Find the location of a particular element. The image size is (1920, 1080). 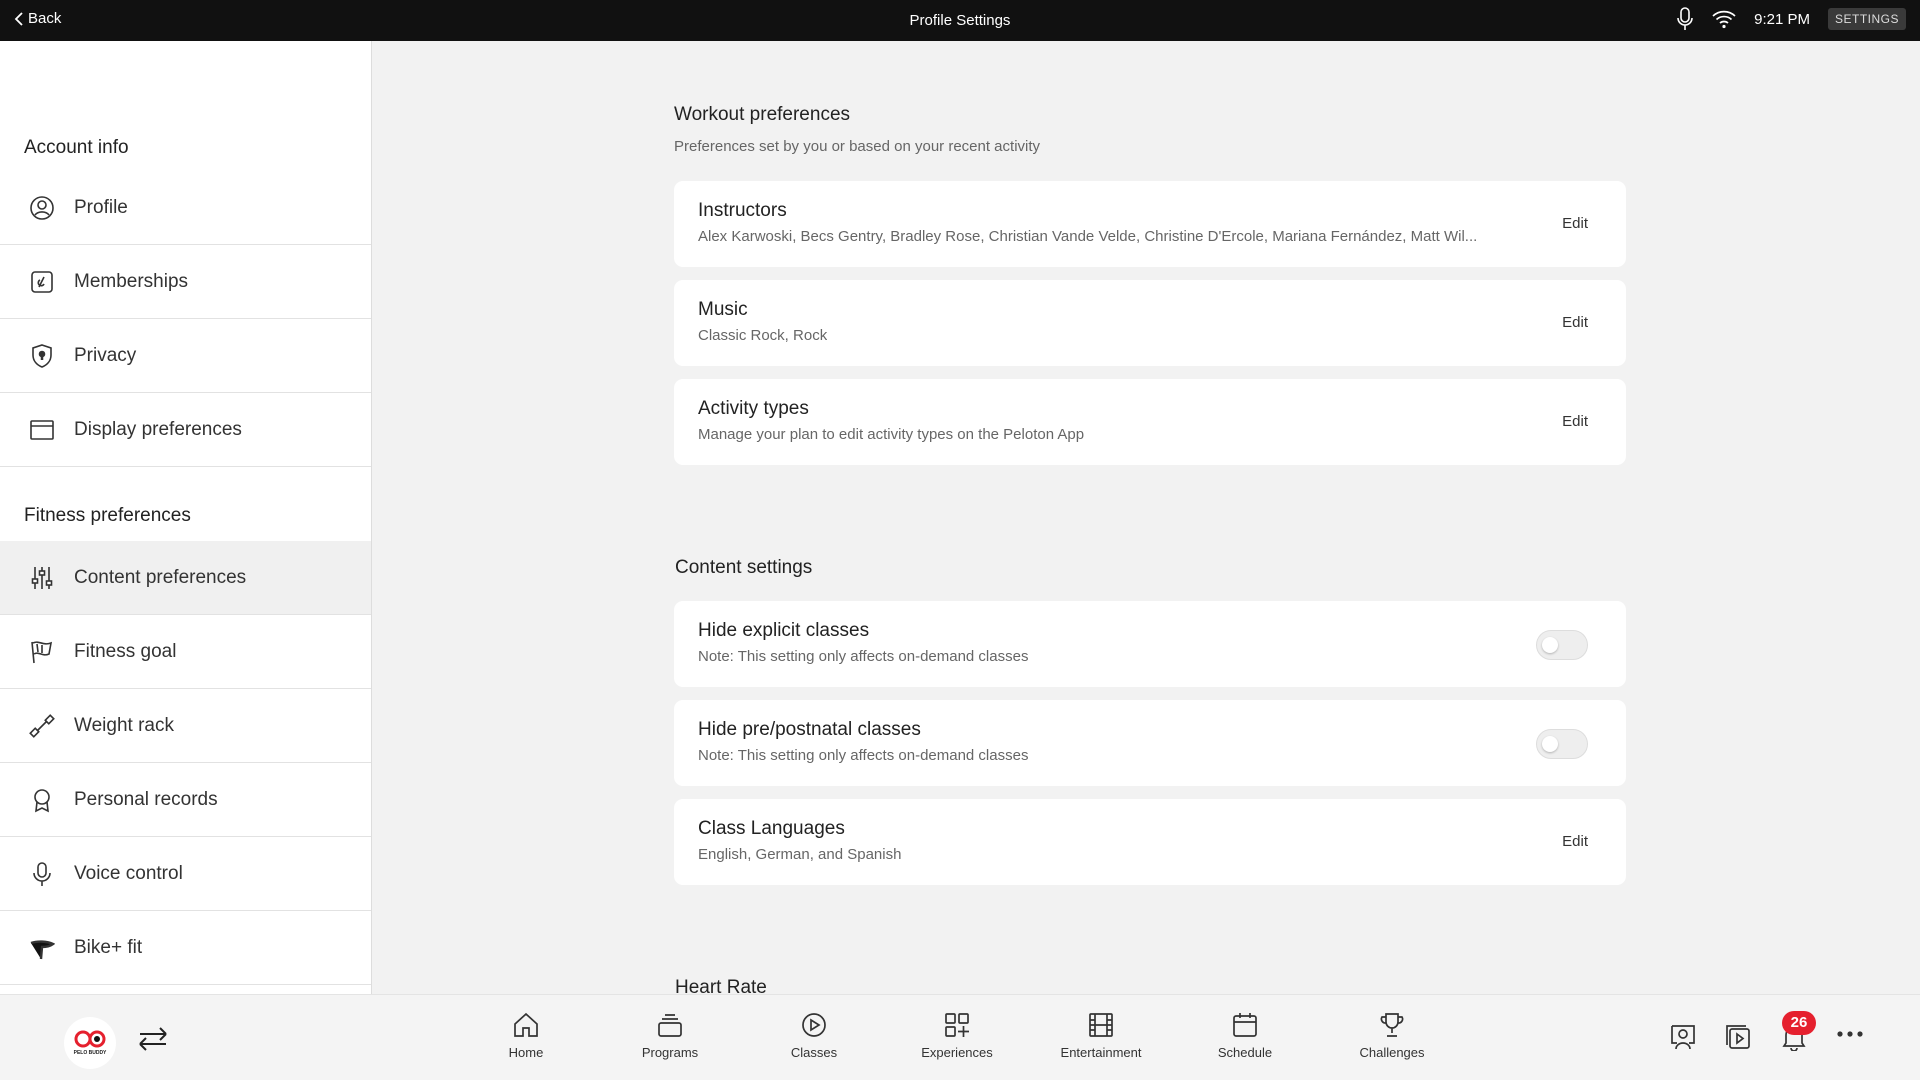

sidebar-item-fitness-goal: Fitness goal is located at coordinates (185, 652).